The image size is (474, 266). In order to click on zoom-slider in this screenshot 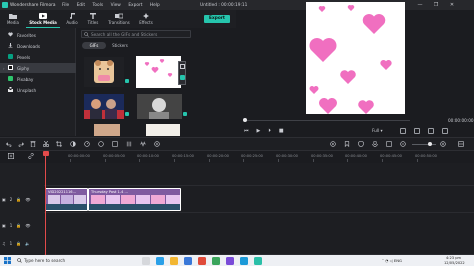, I will do `click(424, 144)`.